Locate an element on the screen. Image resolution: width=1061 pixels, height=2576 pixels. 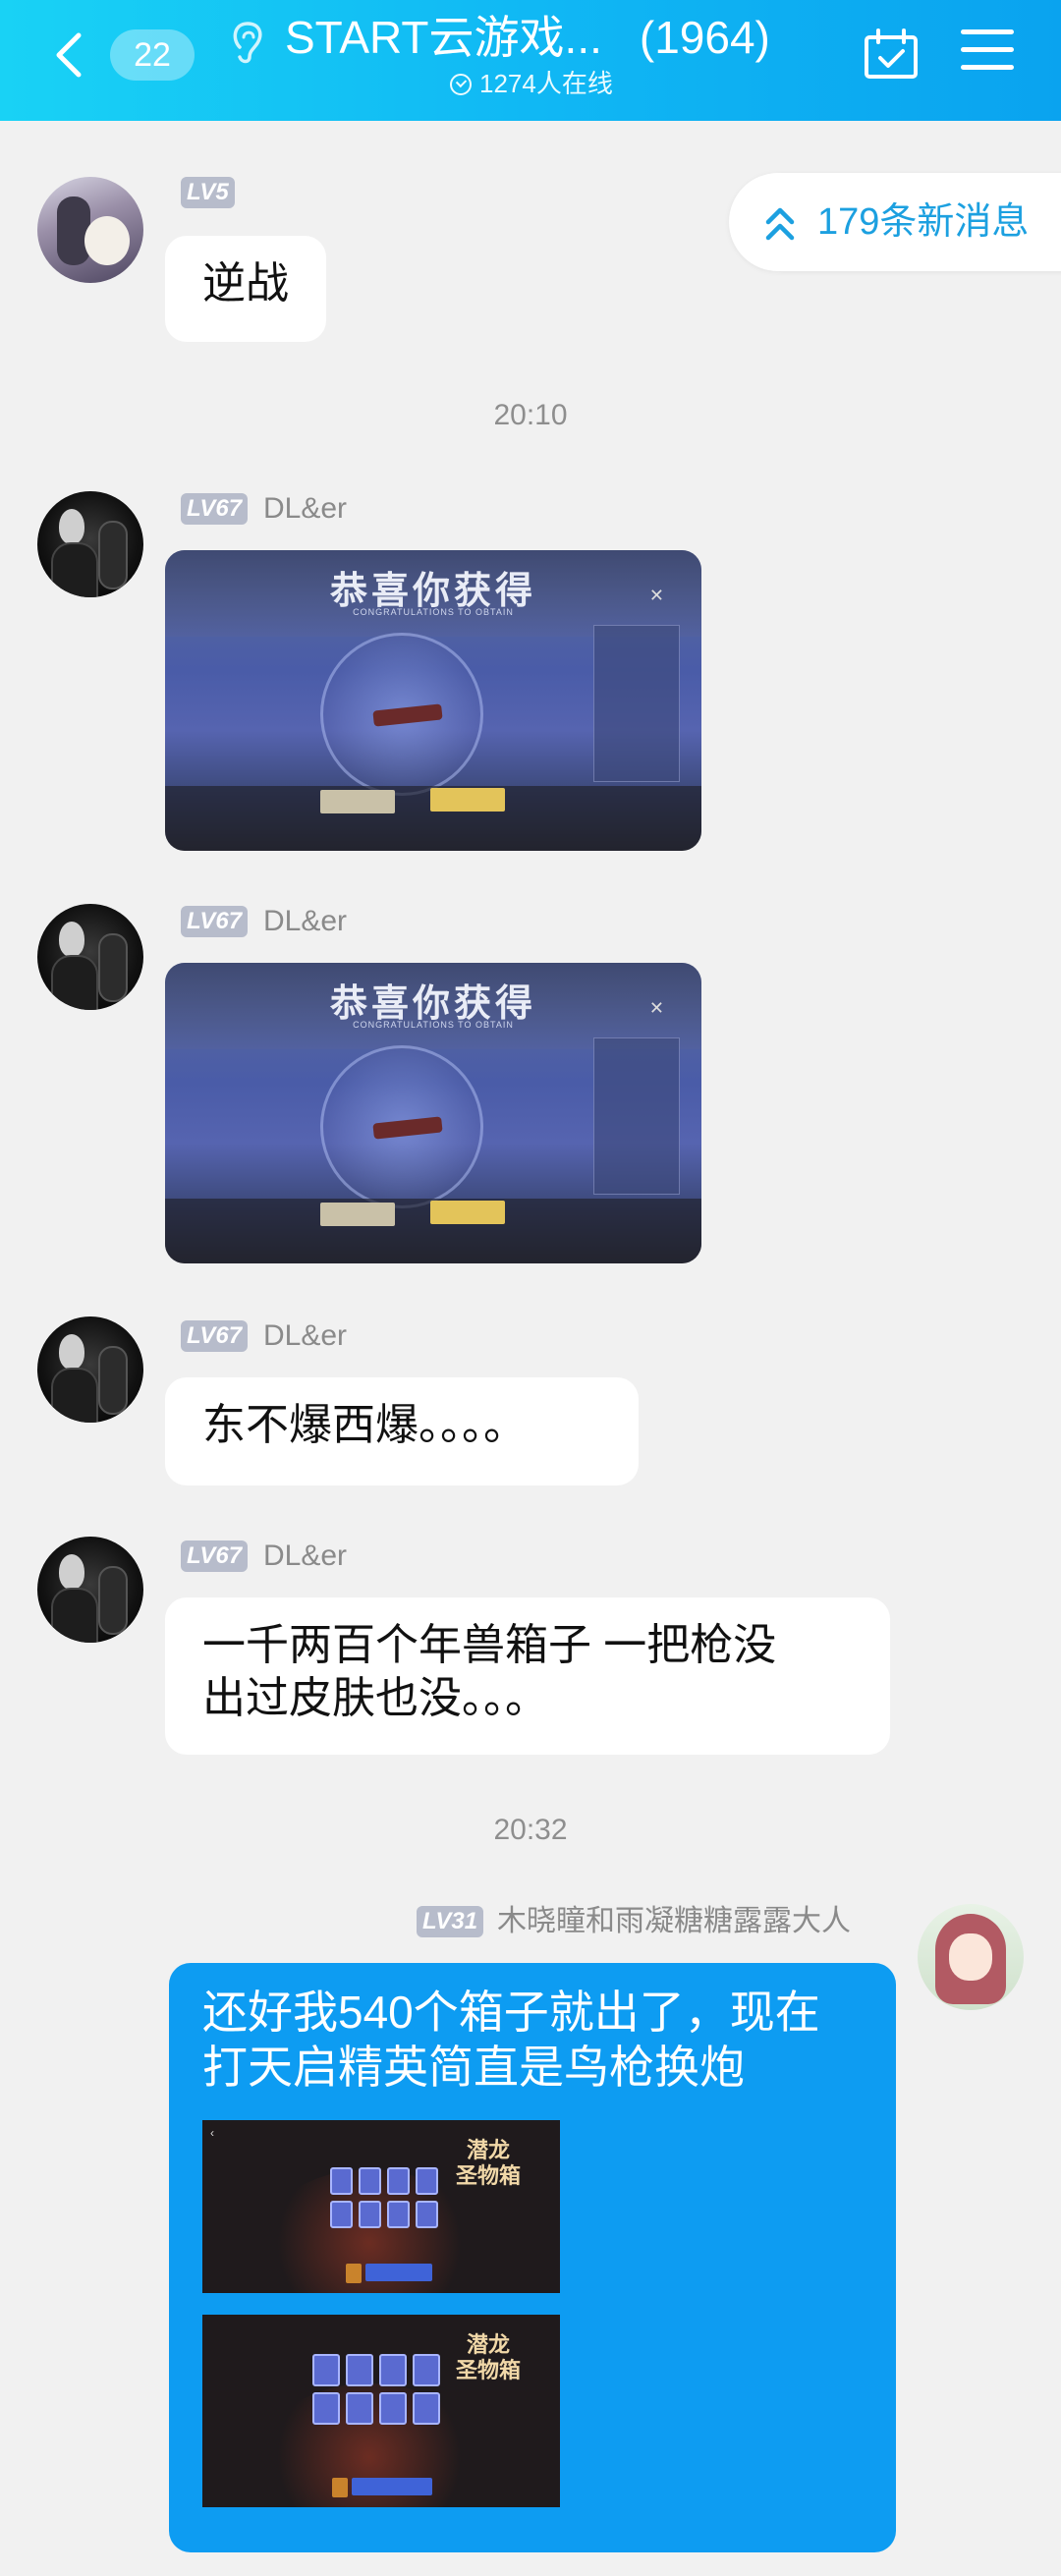
image-message: 潜龙 圣物箱 is located at coordinates (381, 2411).